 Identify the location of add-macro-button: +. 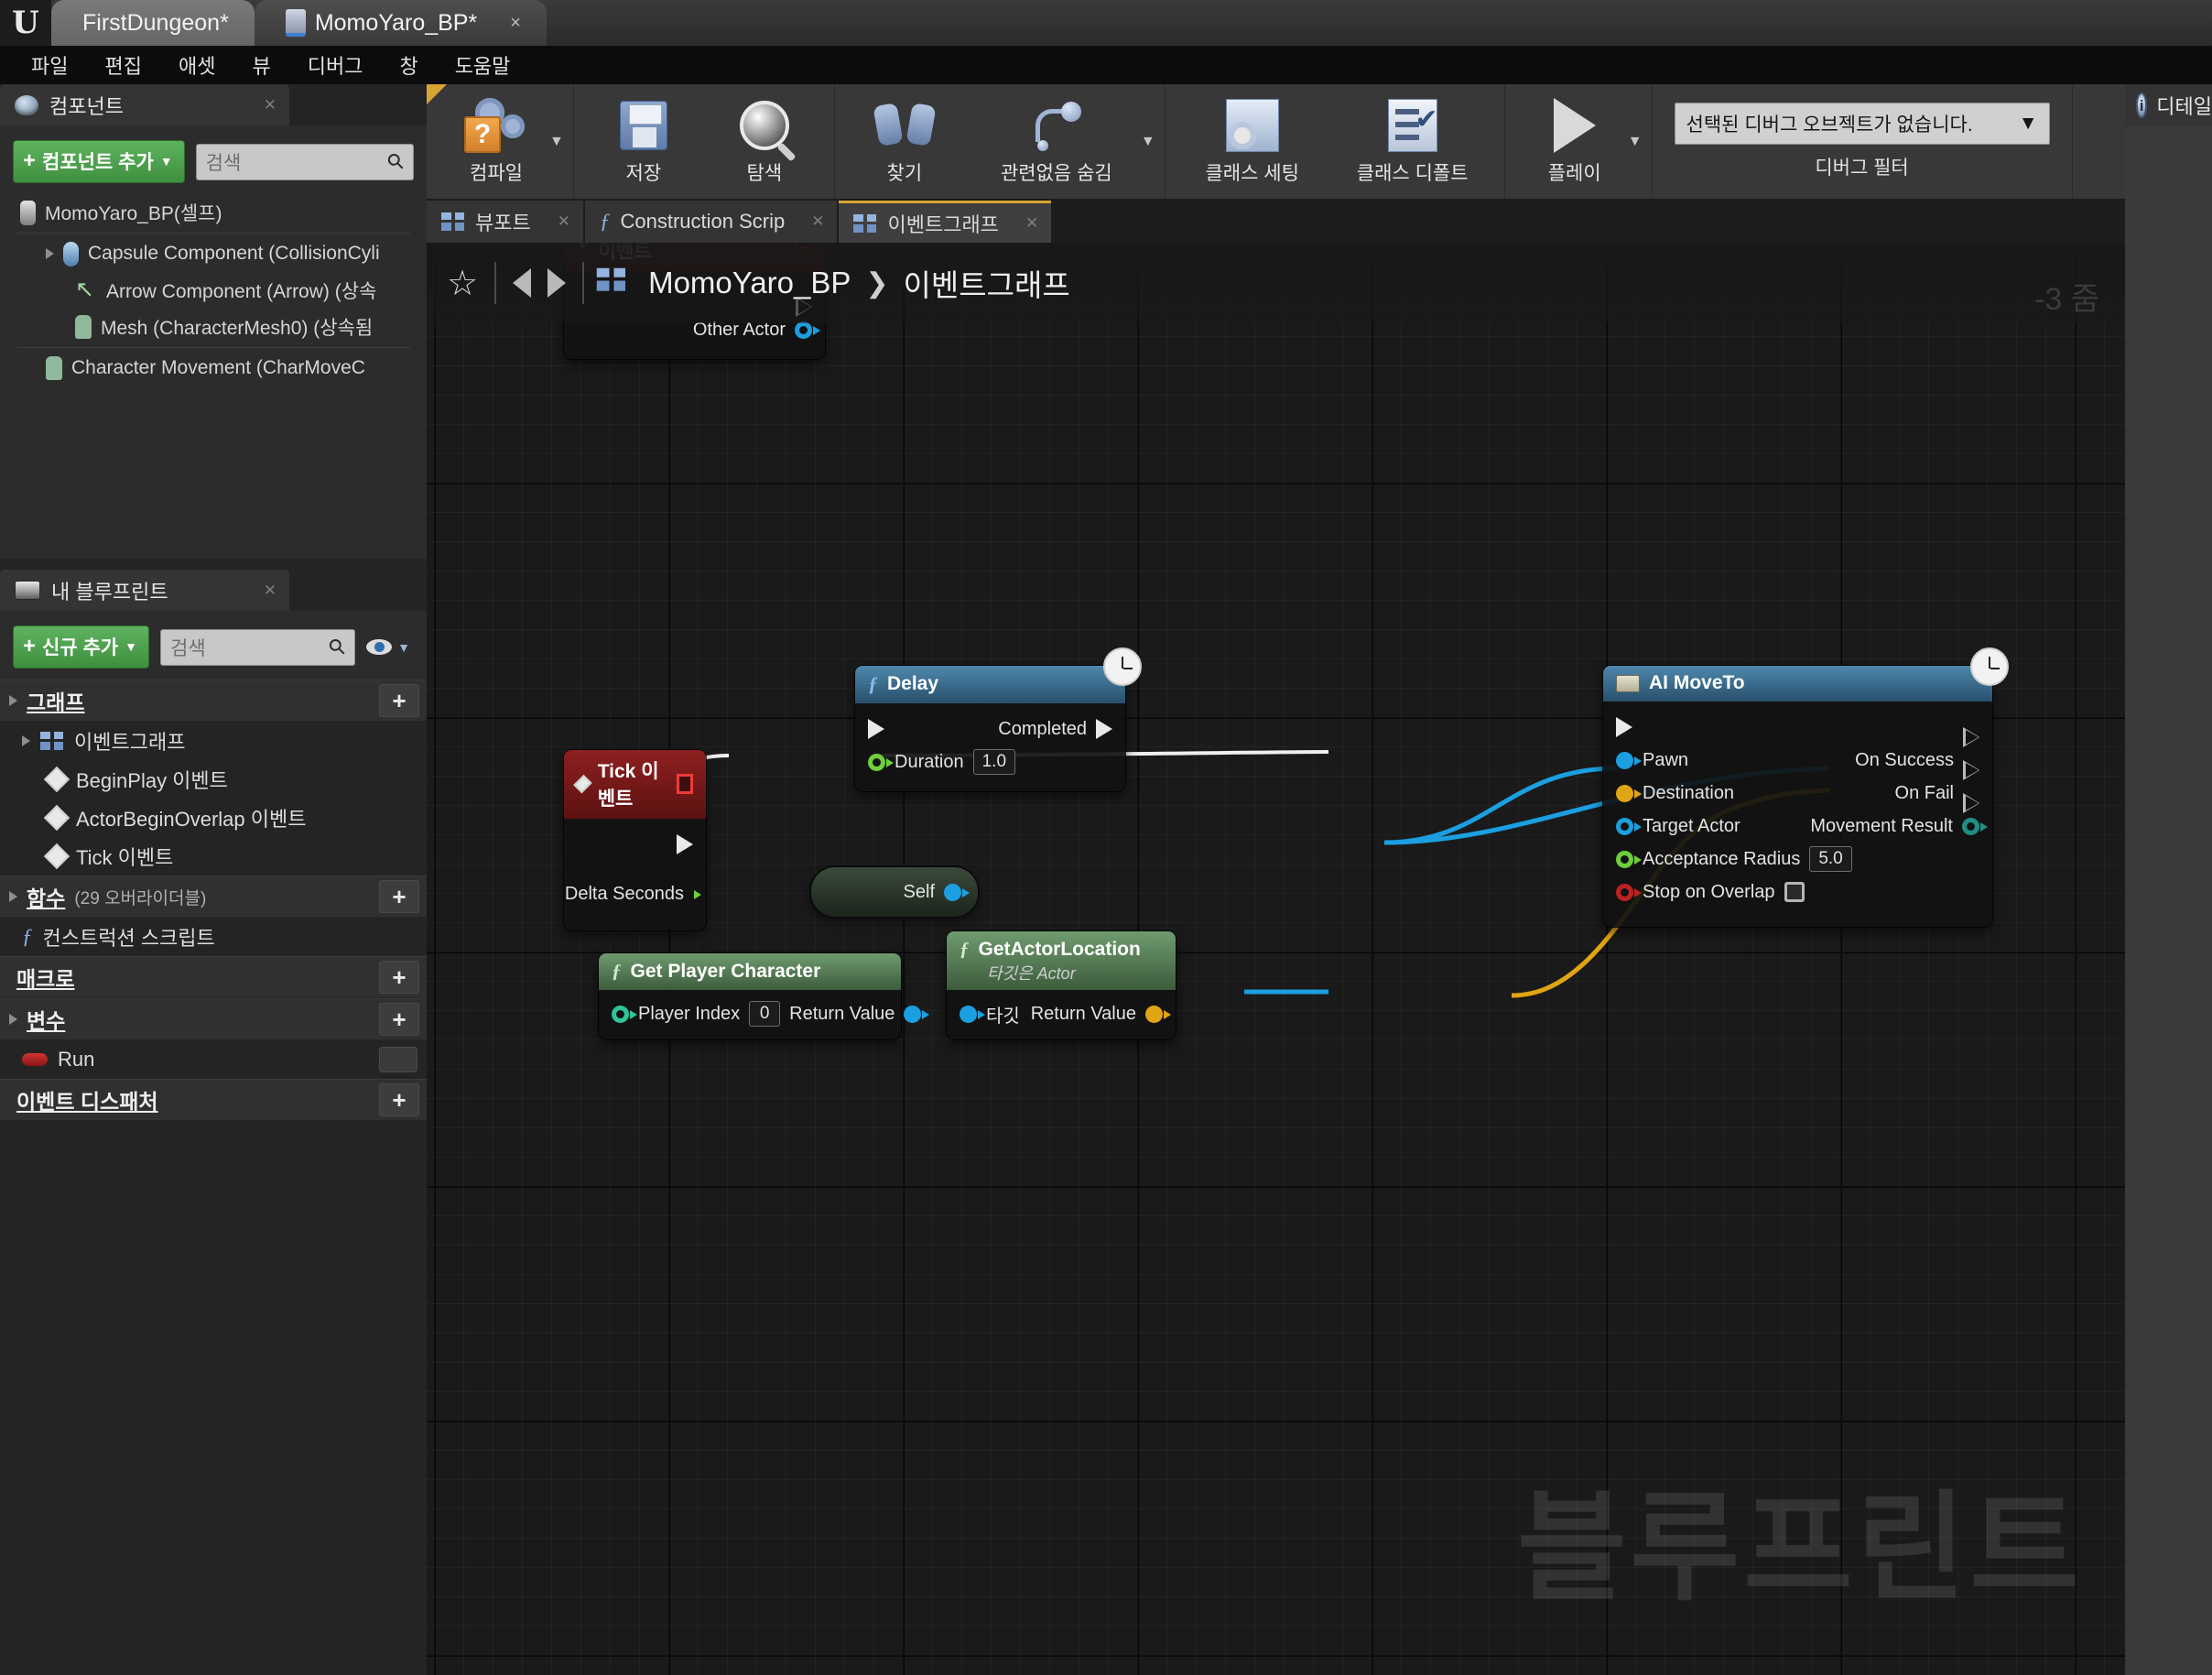
(399, 977).